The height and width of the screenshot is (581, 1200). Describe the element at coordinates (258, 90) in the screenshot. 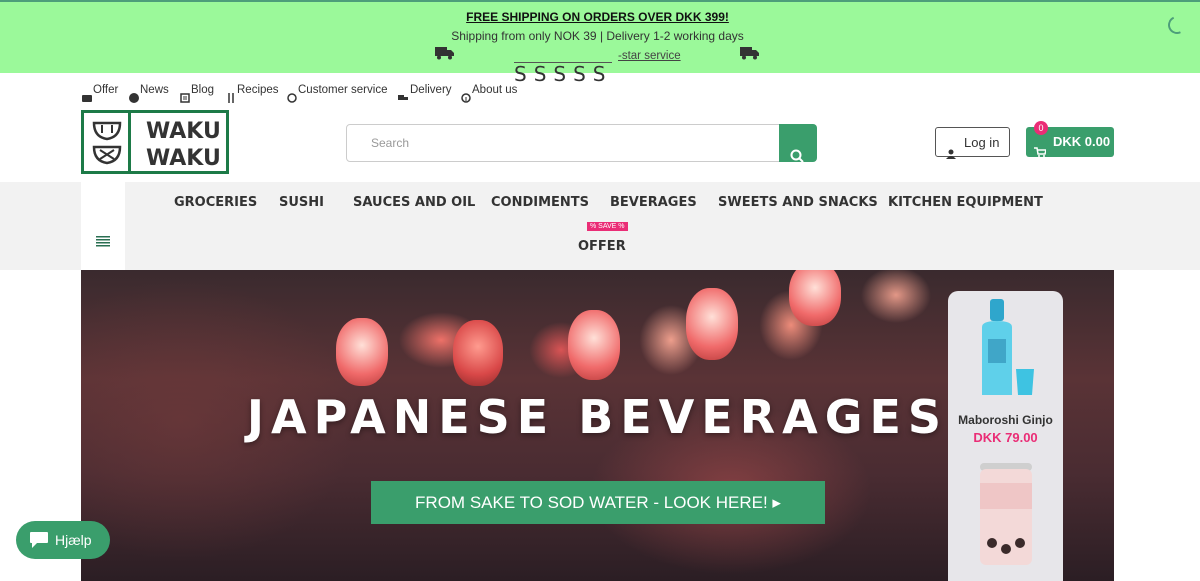

I see `utility-label: Recipes` at that location.